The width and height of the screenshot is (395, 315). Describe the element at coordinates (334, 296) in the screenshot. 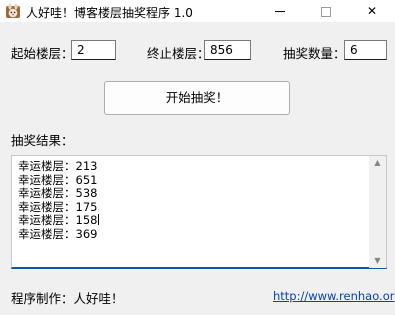

I see `website-link: http://www.renhao.org` at that location.